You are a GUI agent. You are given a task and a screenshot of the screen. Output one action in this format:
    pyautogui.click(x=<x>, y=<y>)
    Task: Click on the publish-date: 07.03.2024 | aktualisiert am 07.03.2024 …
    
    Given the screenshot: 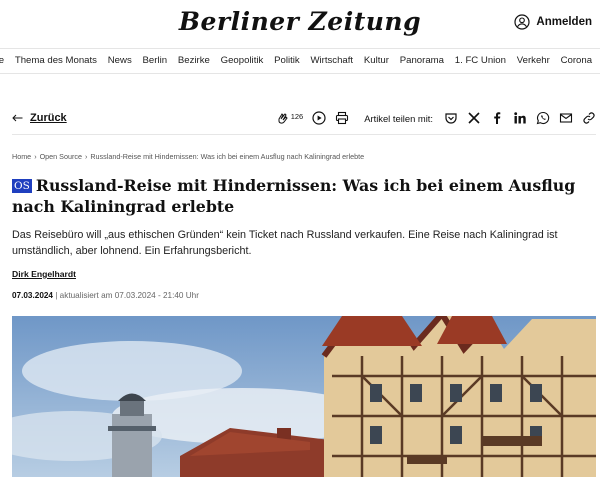 What is the action you would take?
    pyautogui.click(x=105, y=295)
    